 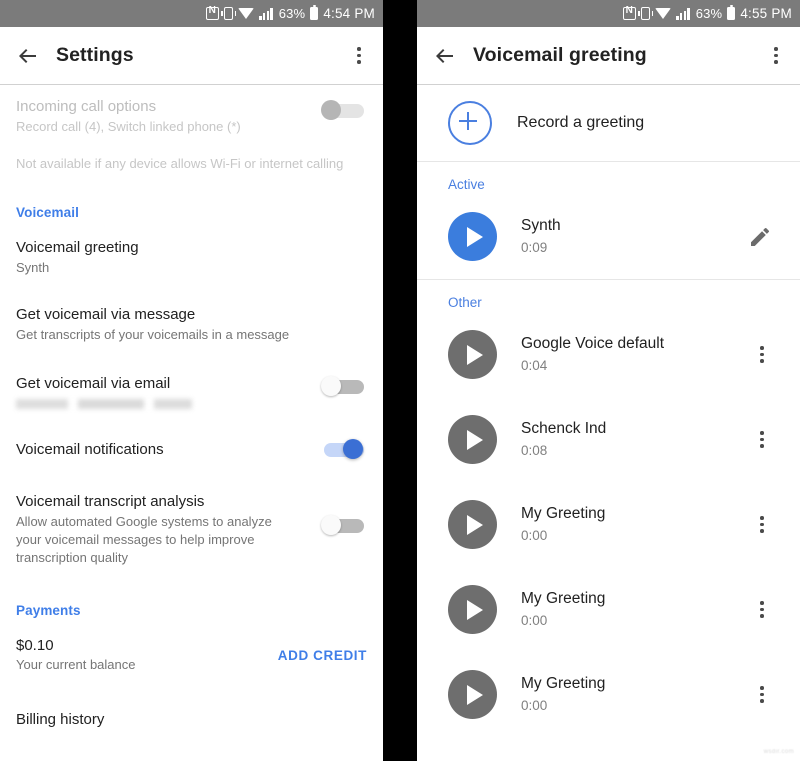 I want to click on greeting-row-my-greeting-2: My Greeting 0:00, so click(x=608, y=609).